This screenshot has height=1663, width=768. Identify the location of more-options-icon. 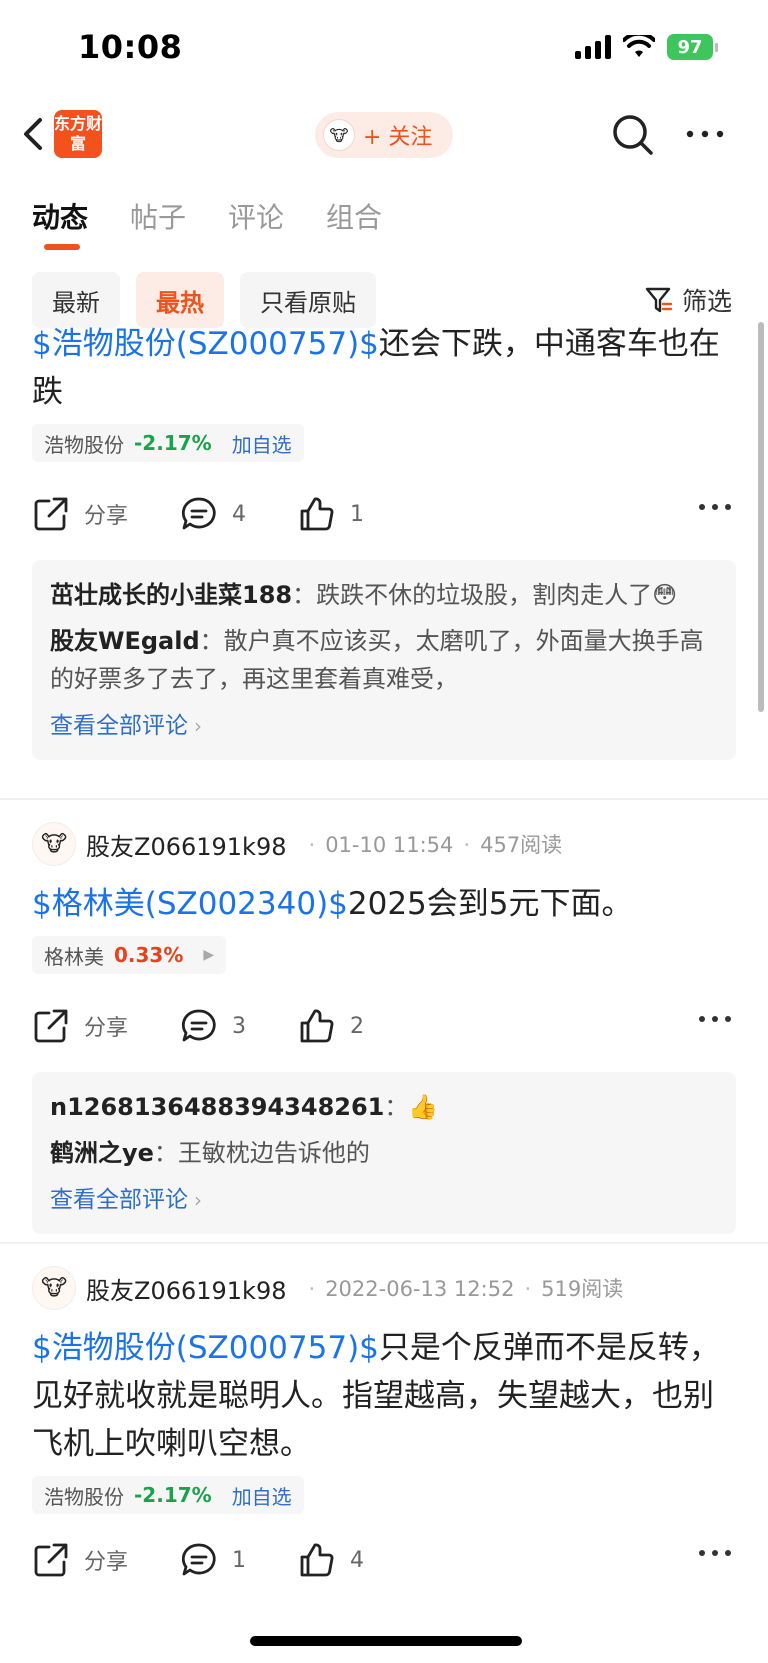
(705, 134).